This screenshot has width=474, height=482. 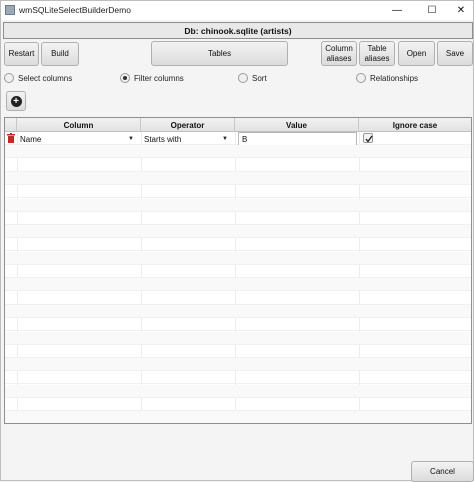 I want to click on radio-select-columns: Select columns, so click(x=38, y=78).